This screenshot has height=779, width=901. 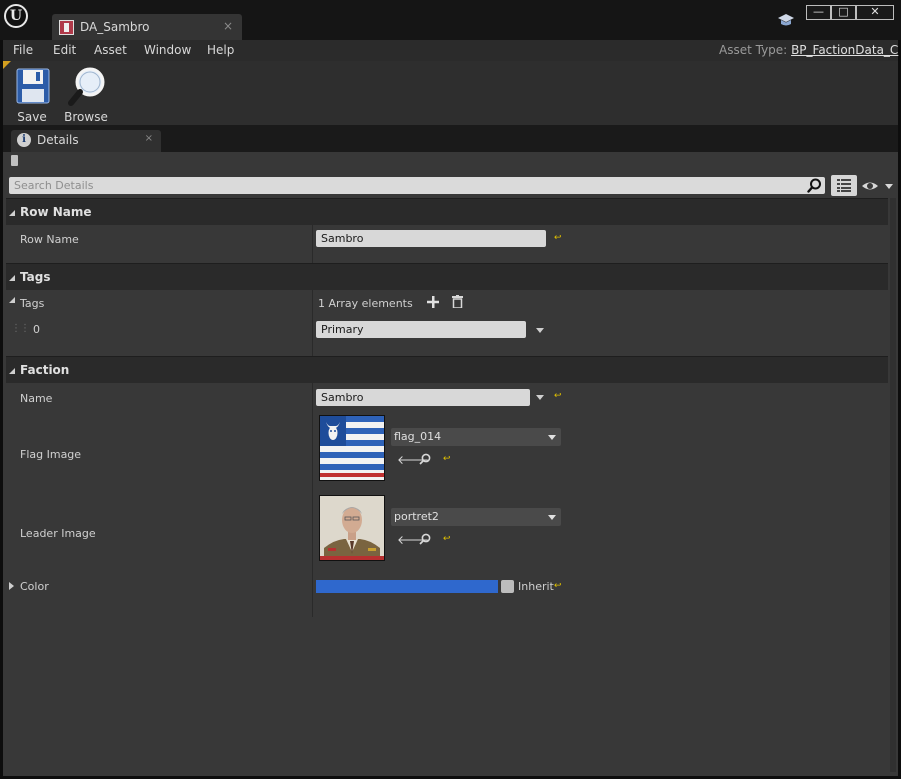 I want to click on flag-asset-name: flag_014, so click(x=418, y=436).